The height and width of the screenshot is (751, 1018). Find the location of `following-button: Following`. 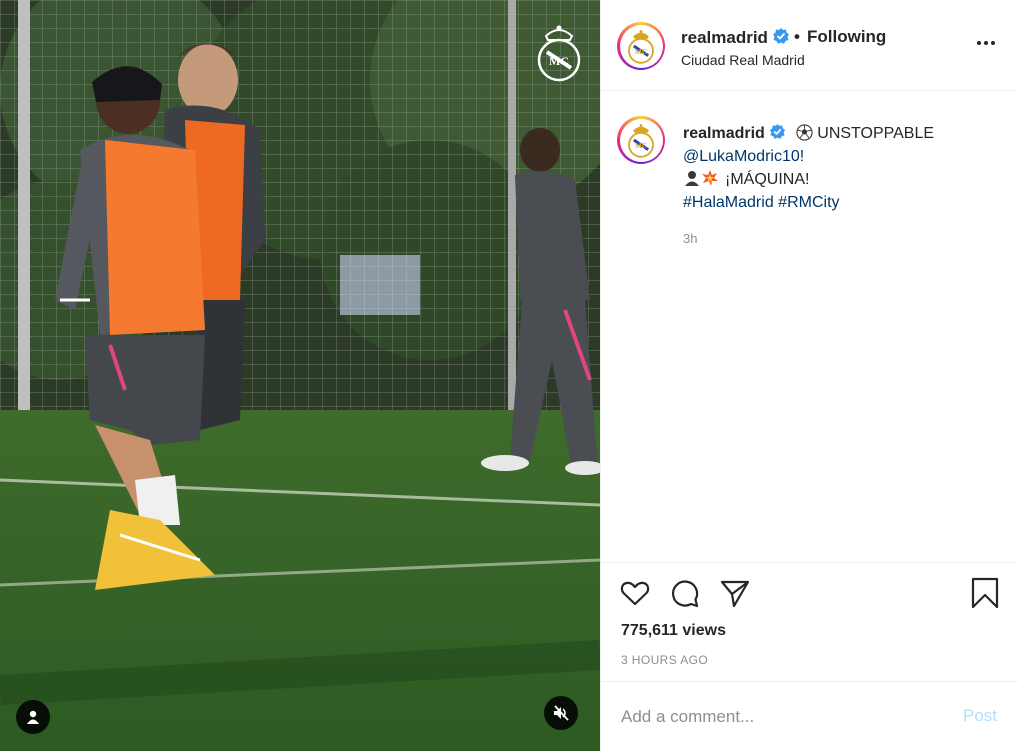

following-button: Following is located at coordinates (846, 37).